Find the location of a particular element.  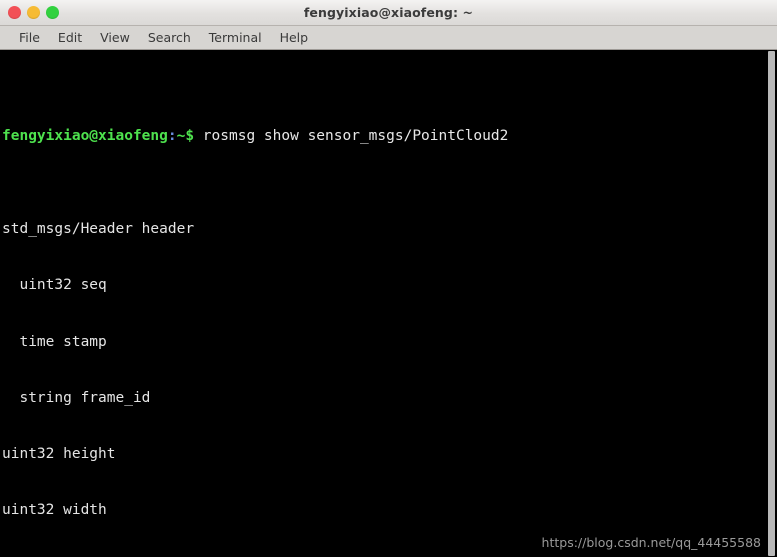

minimize-button is located at coordinates (33, 12).